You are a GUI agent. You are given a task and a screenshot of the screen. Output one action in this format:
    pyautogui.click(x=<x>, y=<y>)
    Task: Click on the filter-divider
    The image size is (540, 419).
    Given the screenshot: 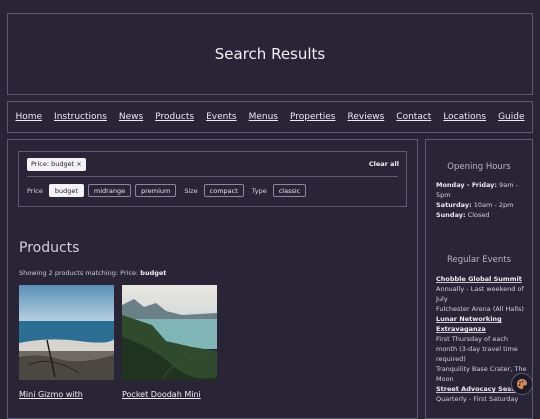 What is the action you would take?
    pyautogui.click(x=212, y=176)
    